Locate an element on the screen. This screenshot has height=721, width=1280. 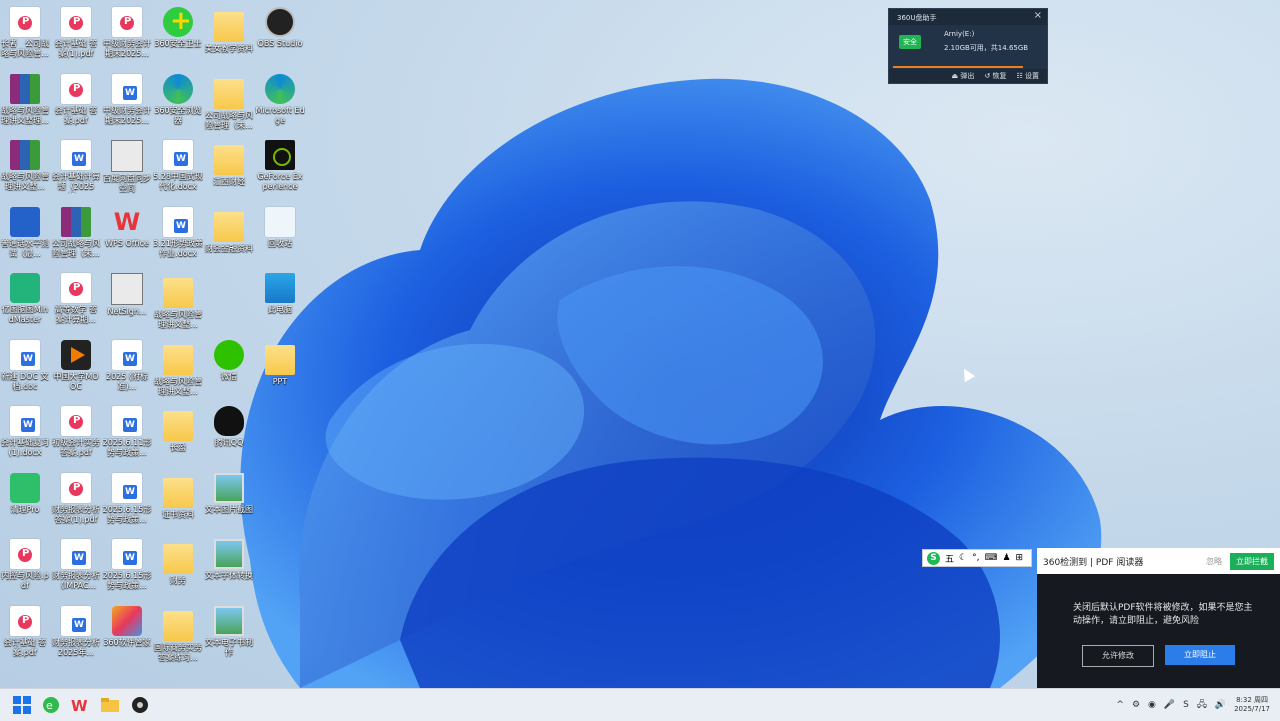
desktop-icon: 360软件管家 is located at coordinates (127, 636).